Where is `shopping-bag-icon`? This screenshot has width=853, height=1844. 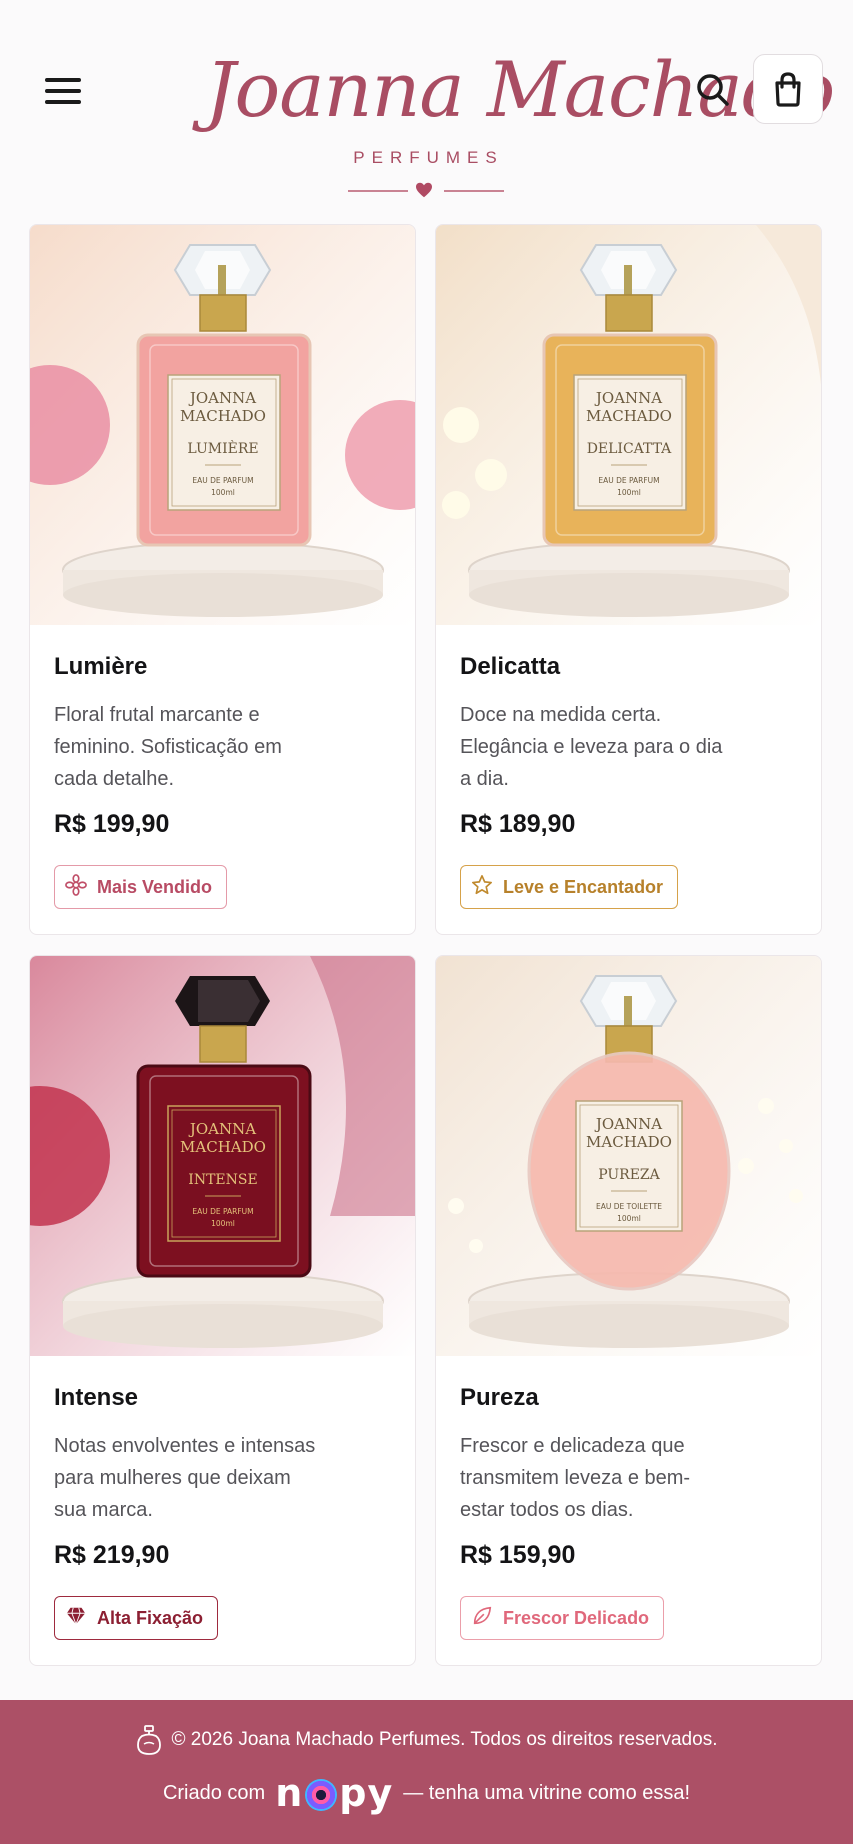 shopping-bag-icon is located at coordinates (788, 89).